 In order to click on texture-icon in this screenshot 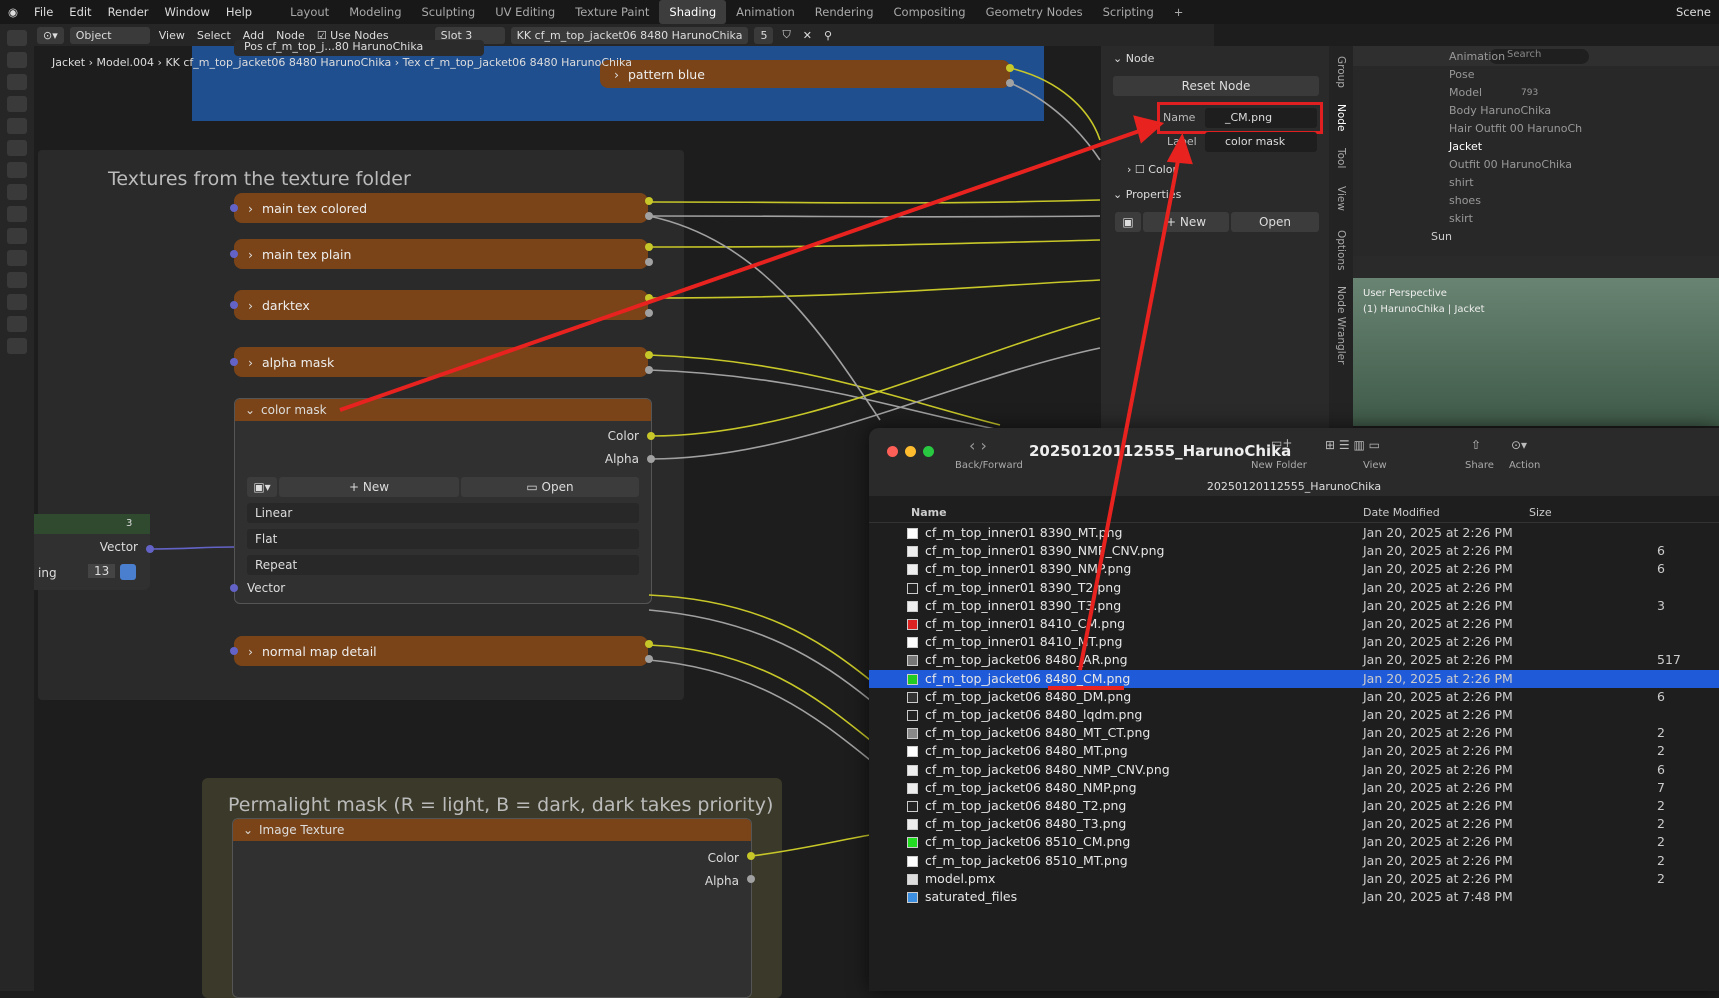, I will do `click(17, 346)`.